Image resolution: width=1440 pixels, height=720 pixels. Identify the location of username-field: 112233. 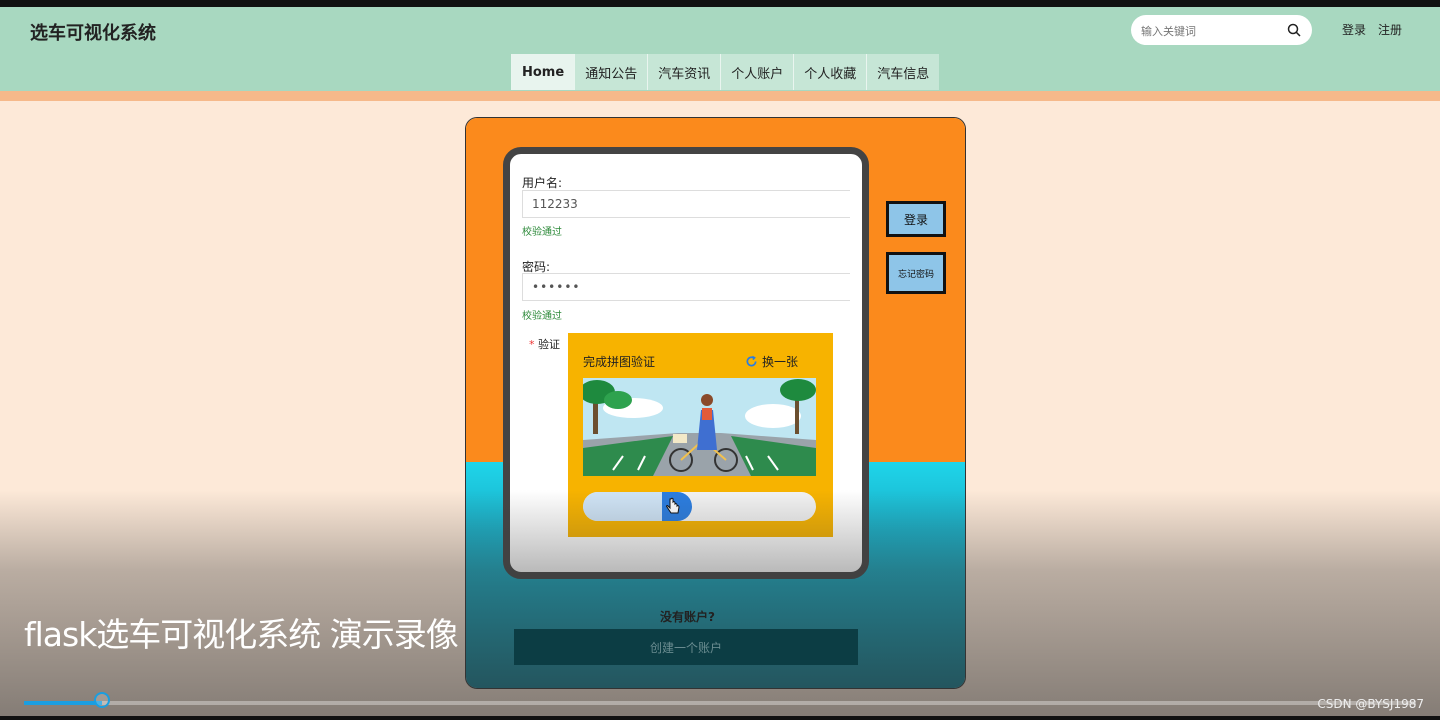
(686, 204).